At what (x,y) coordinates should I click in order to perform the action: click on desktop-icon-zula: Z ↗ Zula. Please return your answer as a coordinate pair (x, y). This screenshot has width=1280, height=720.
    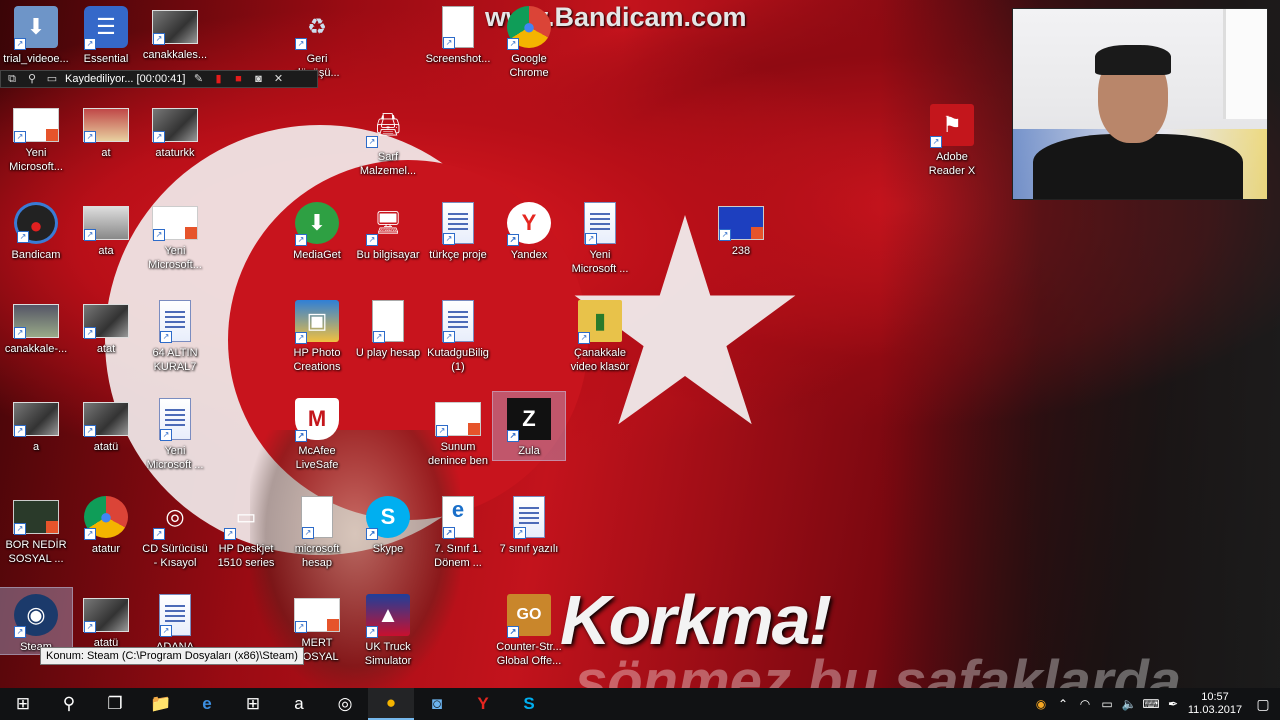
    Looking at the image, I should click on (529, 426).